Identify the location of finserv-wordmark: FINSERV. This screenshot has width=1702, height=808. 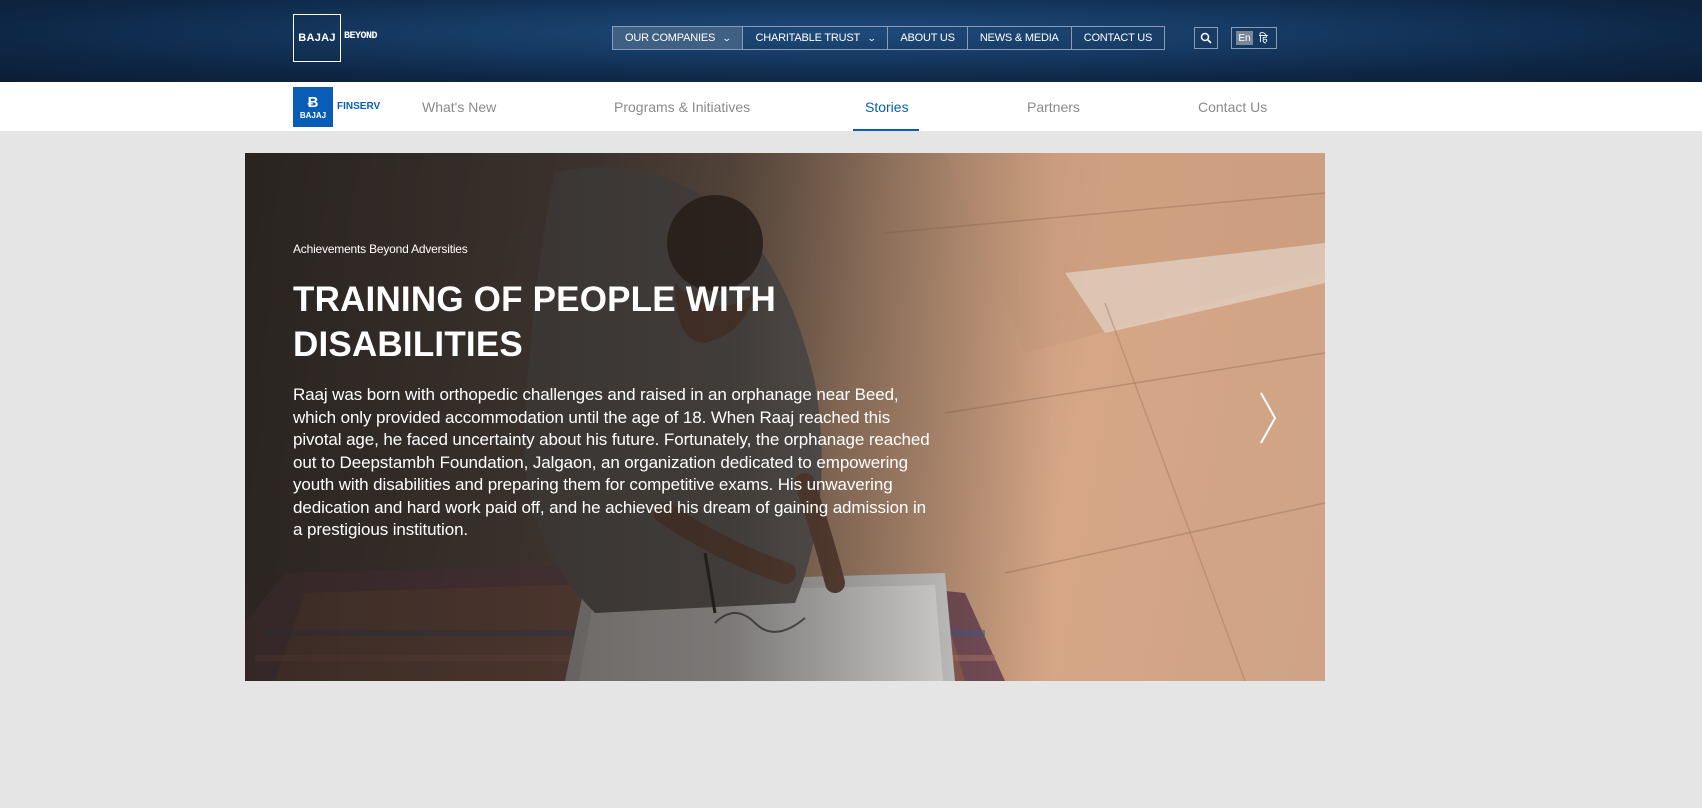
(359, 106).